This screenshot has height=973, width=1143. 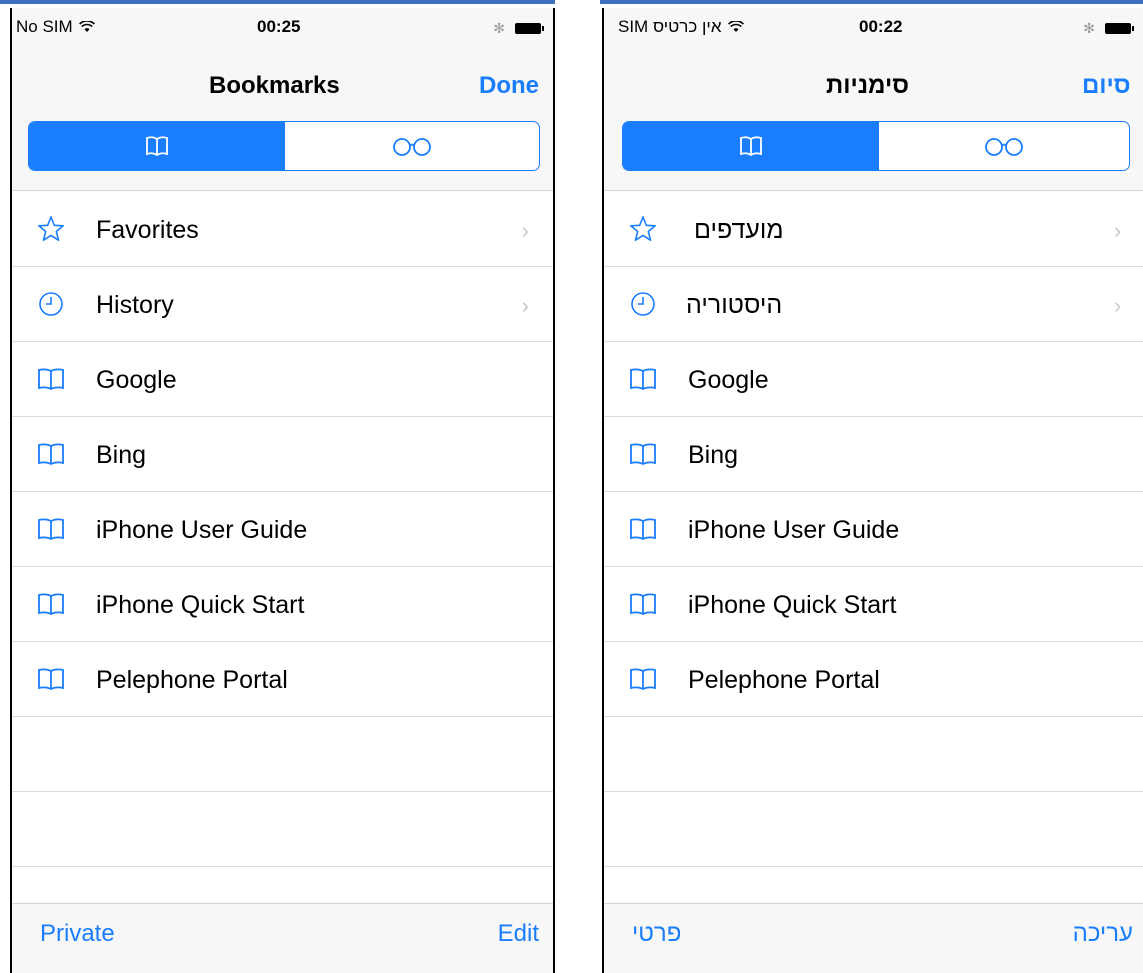 I want to click on private-button: פרטי, so click(x=656, y=934).